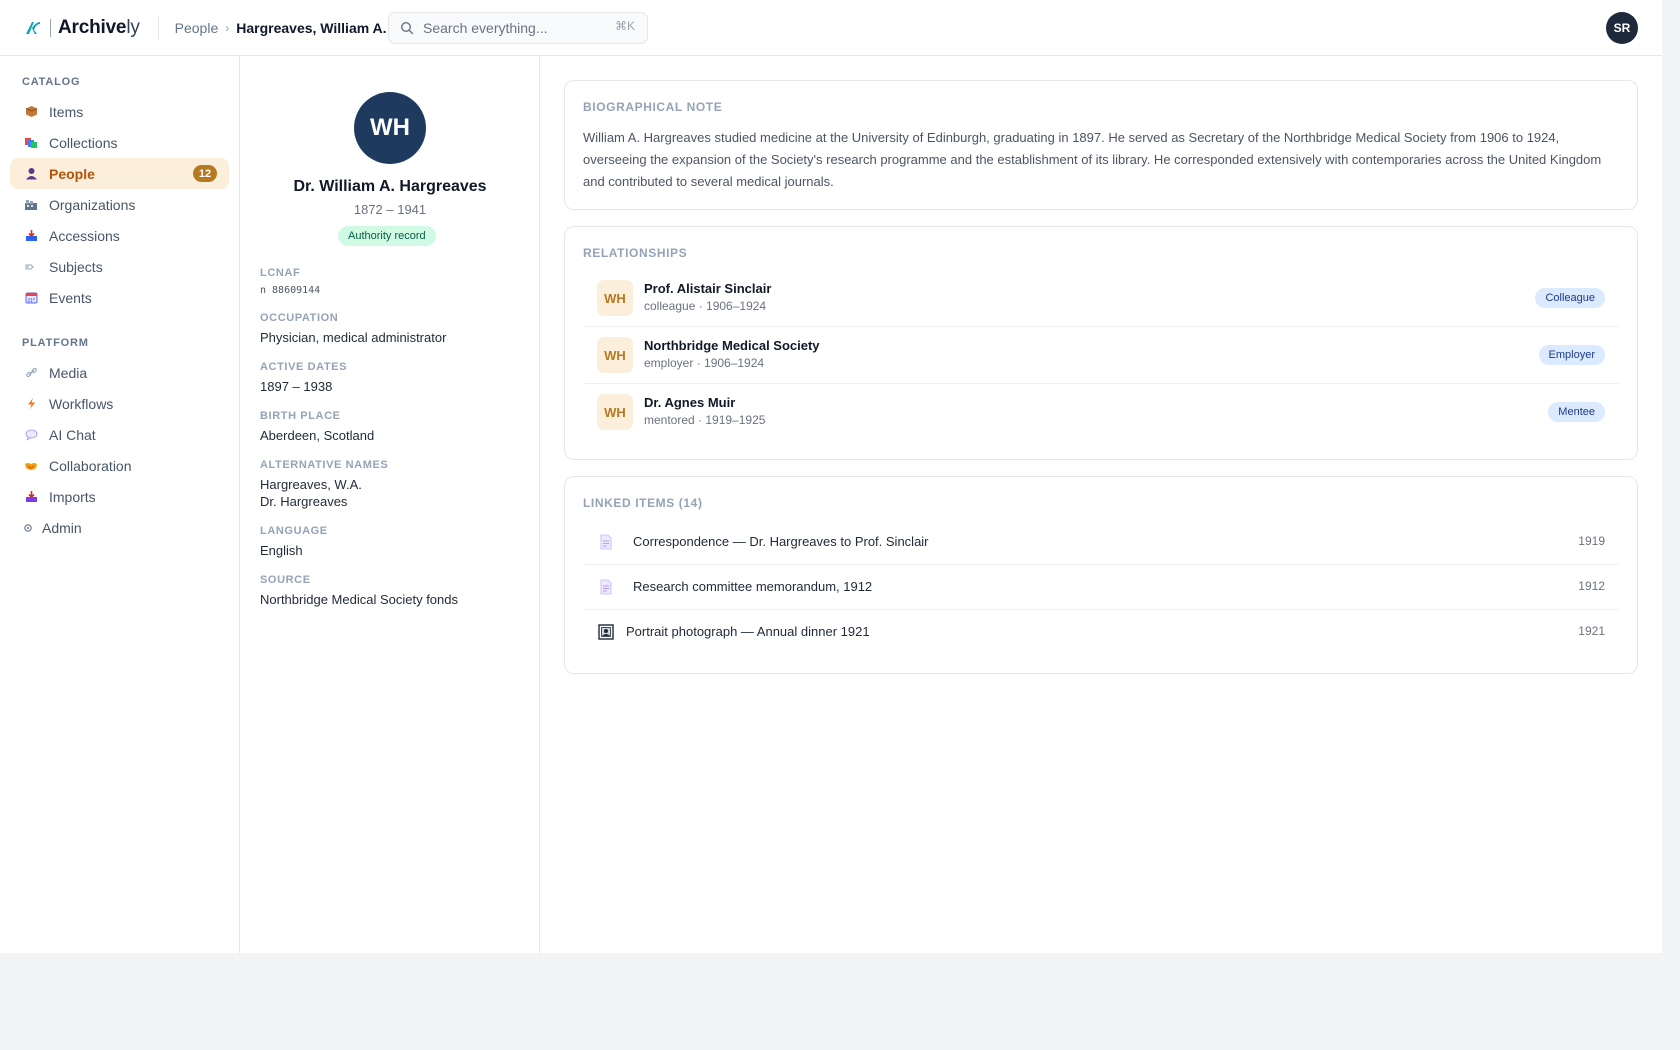 The image size is (1680, 1050). I want to click on search-shortcut: ⌘K, so click(624, 26).